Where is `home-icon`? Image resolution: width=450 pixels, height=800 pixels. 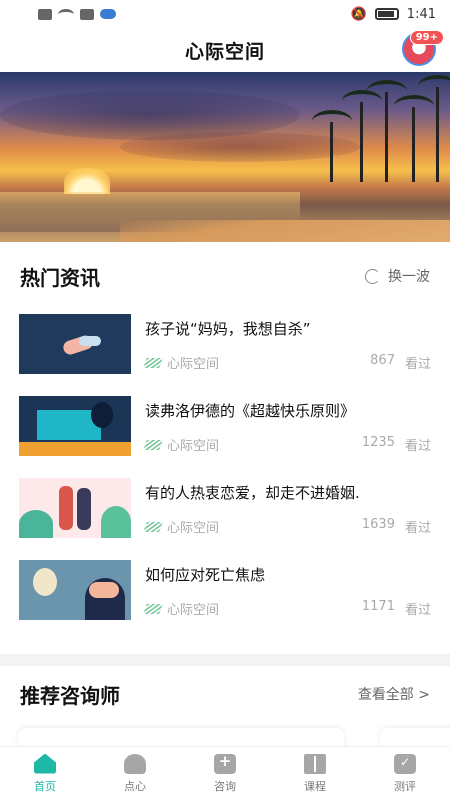 home-icon is located at coordinates (45, 763).